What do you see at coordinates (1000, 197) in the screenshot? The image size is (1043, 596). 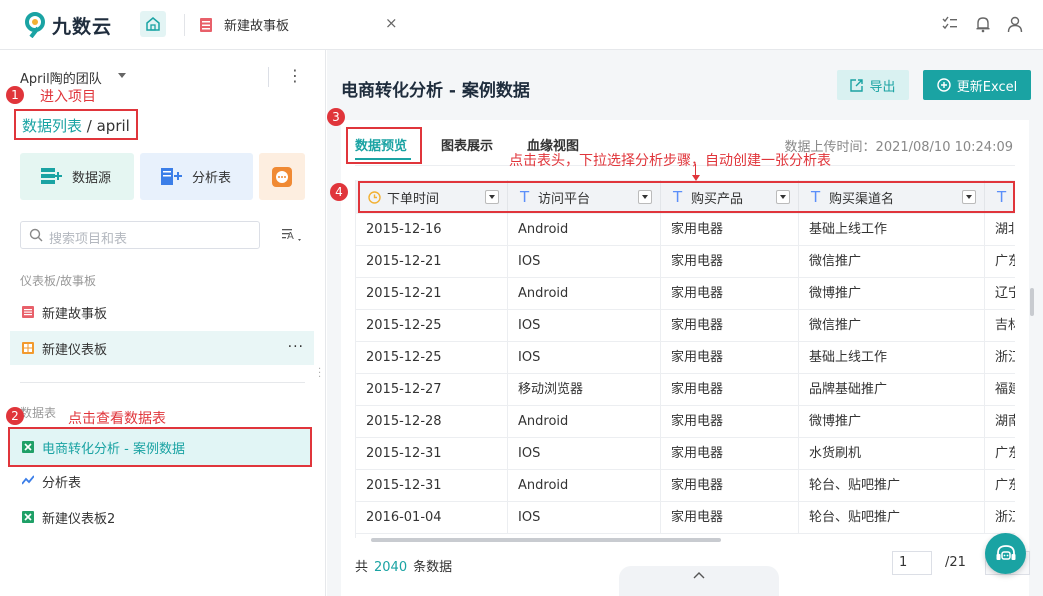 I see `column-header-province: T` at bounding box center [1000, 197].